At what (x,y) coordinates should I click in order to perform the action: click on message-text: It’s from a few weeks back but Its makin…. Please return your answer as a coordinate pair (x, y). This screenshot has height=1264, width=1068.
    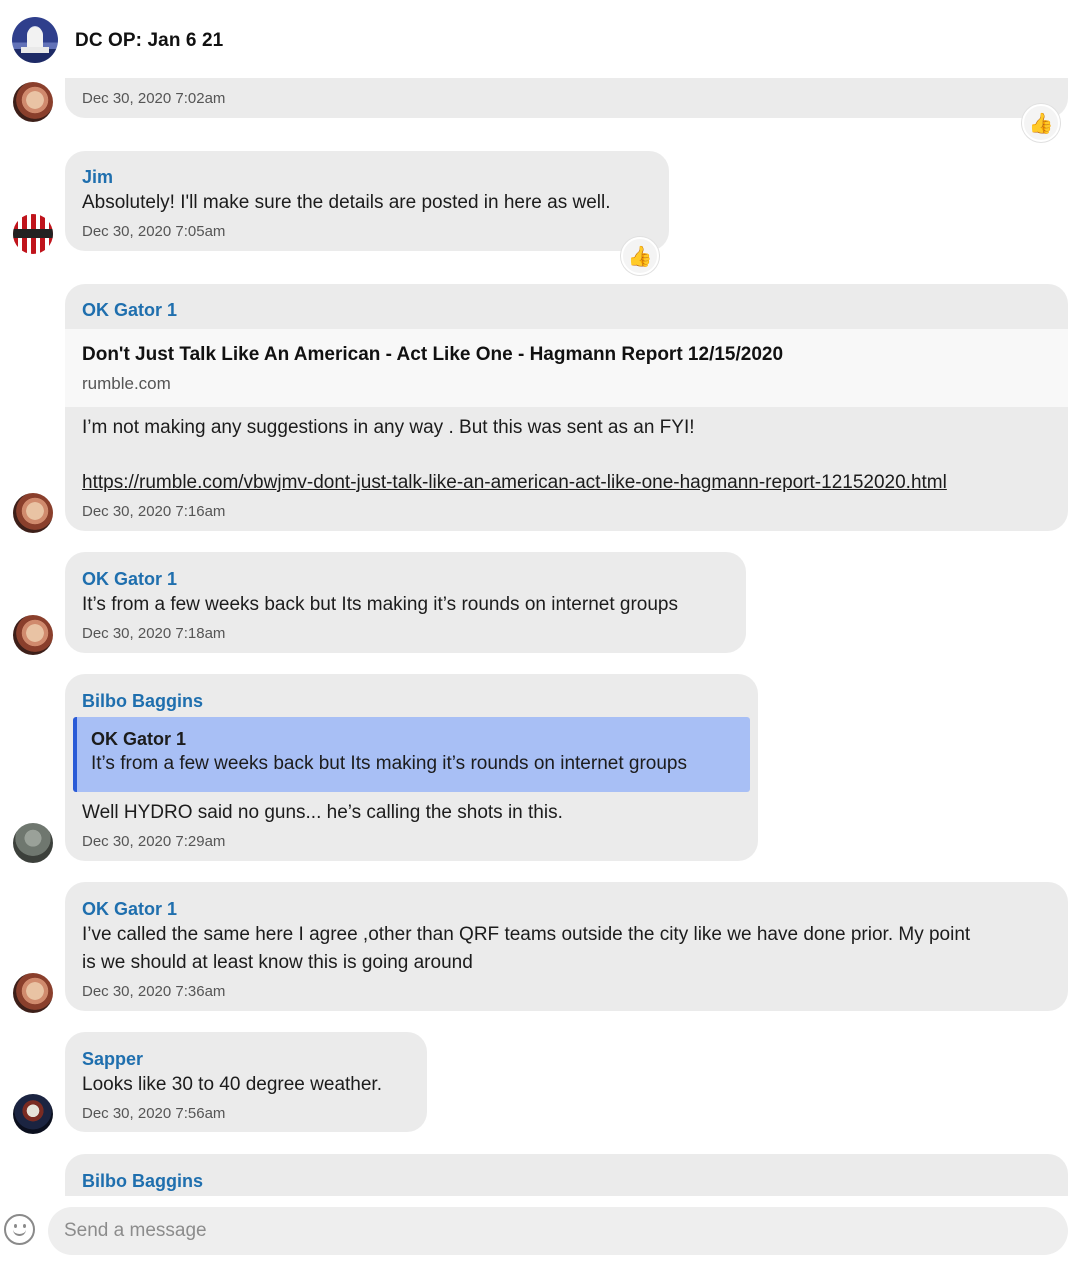
    Looking at the image, I should click on (380, 604).